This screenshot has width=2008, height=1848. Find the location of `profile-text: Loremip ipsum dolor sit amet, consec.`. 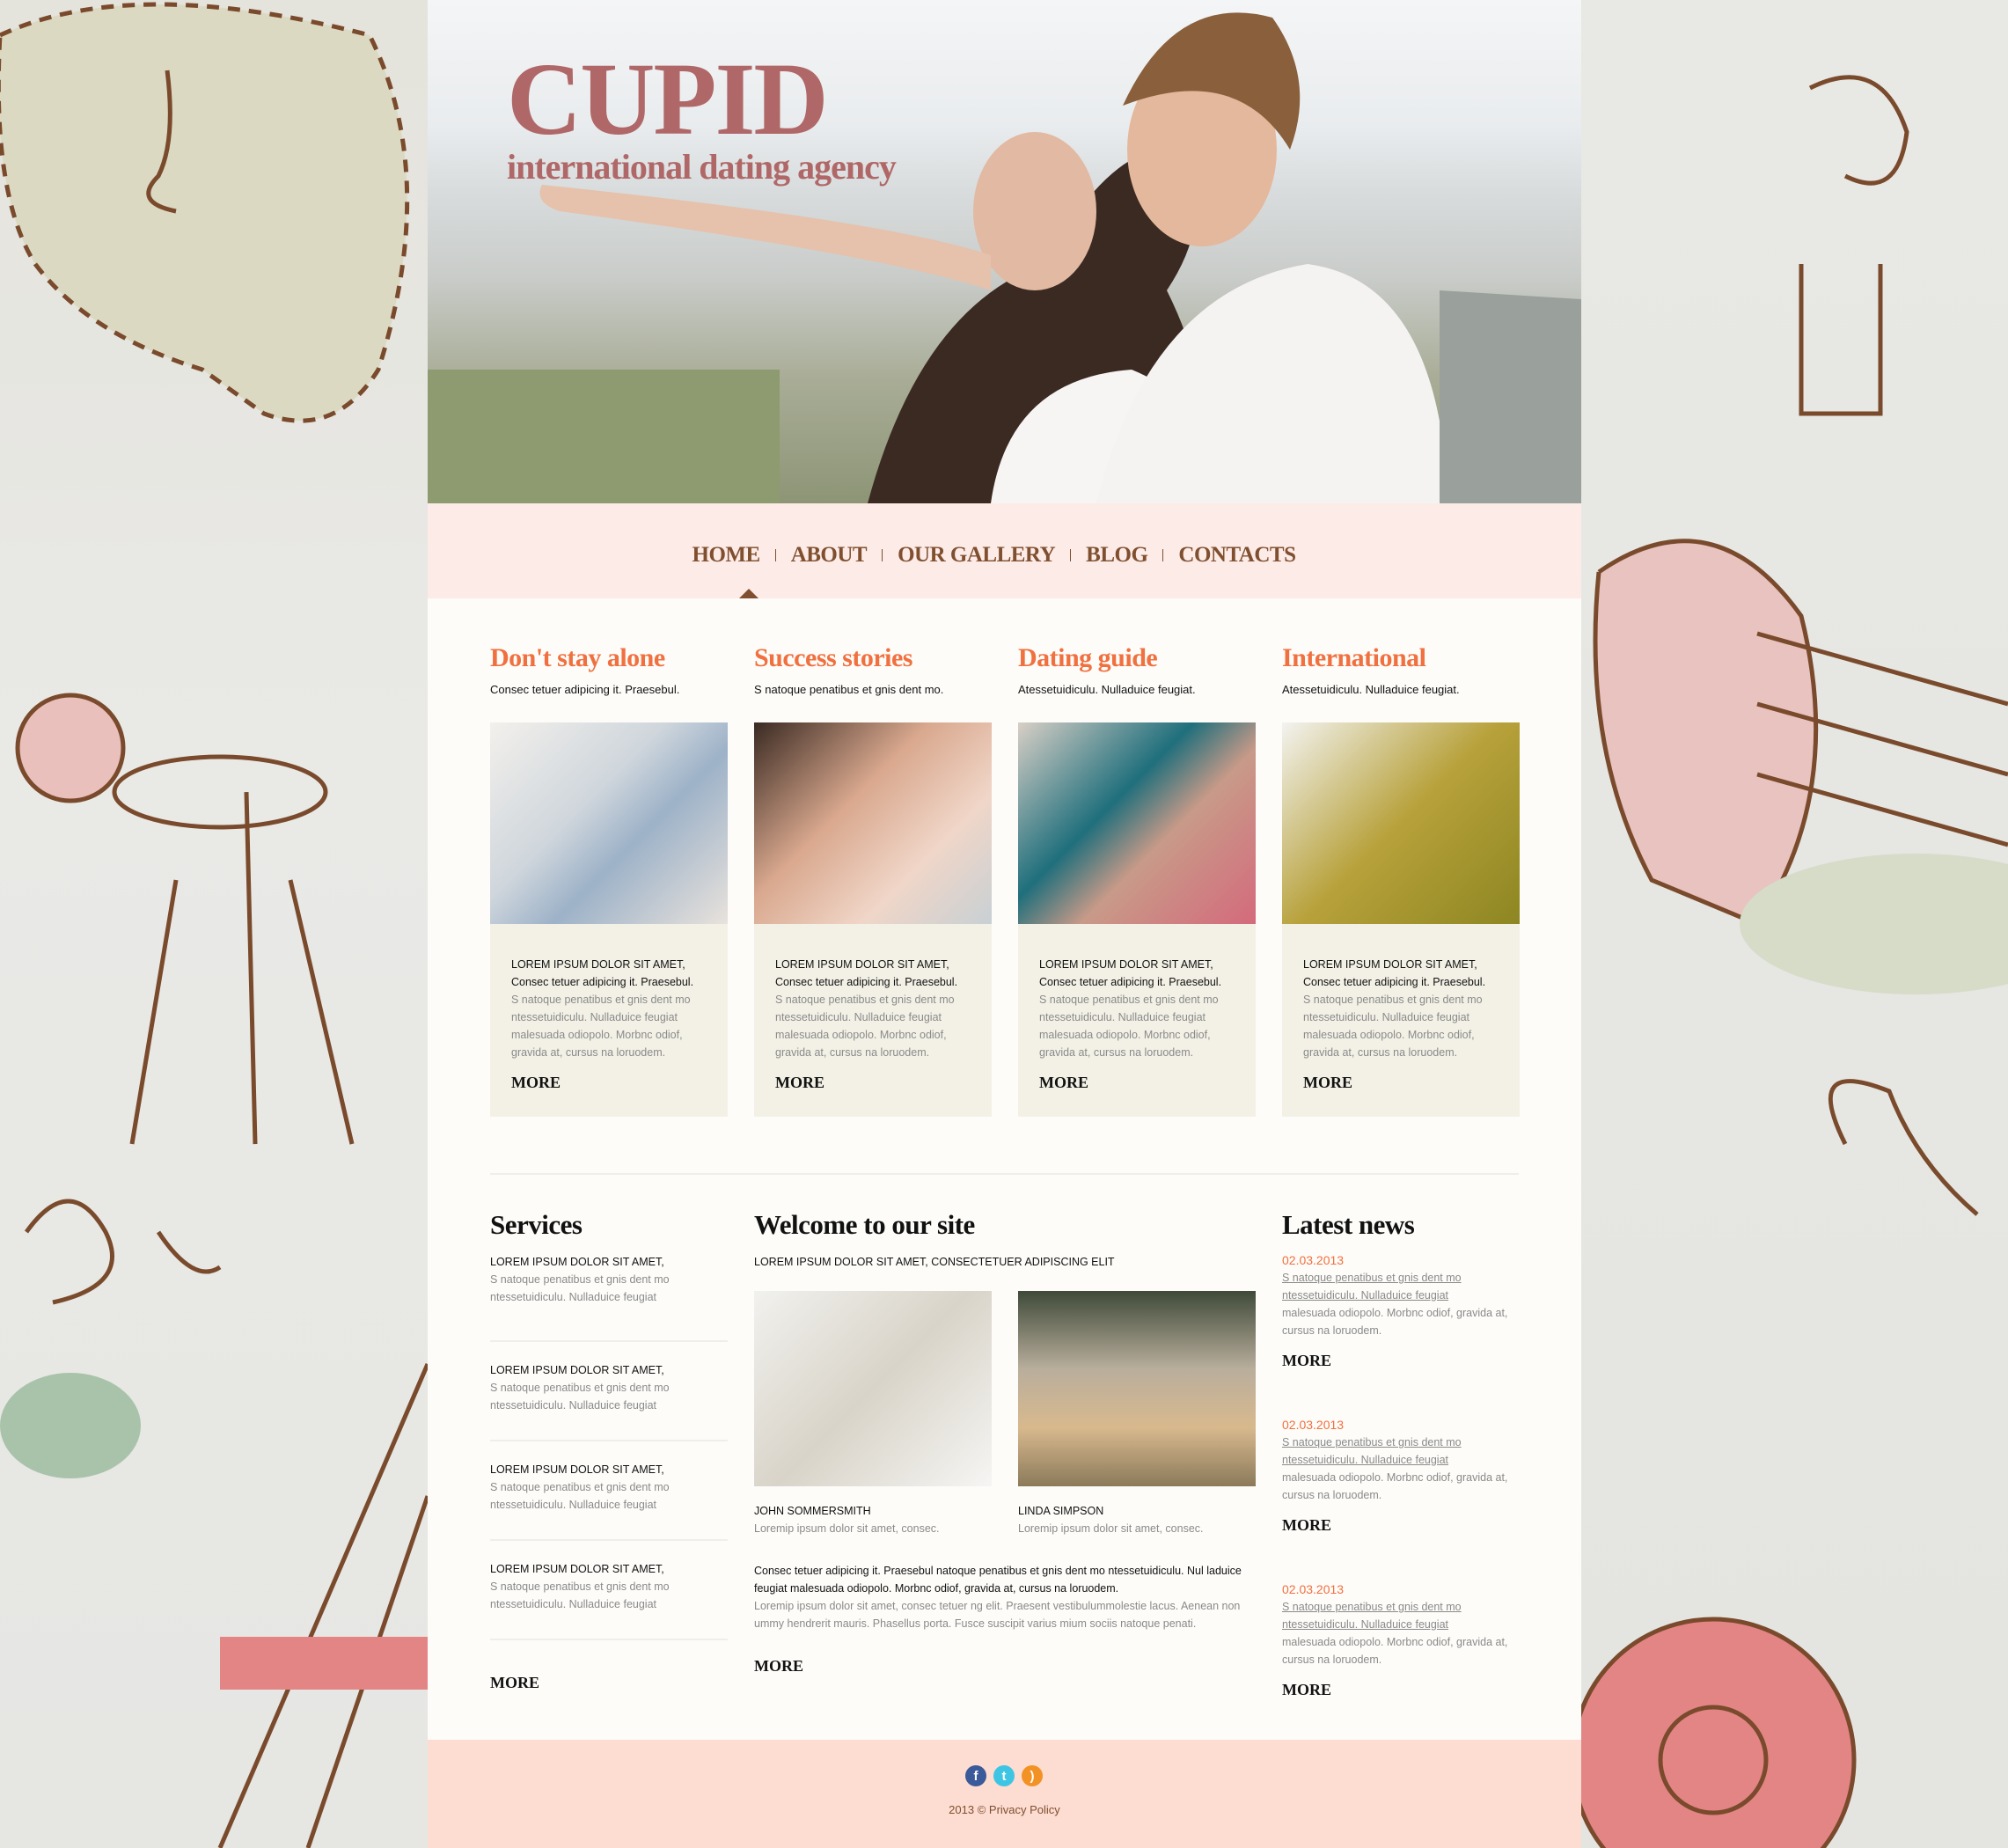

profile-text: Loremip ipsum dolor sit amet, consec. is located at coordinates (847, 1528).